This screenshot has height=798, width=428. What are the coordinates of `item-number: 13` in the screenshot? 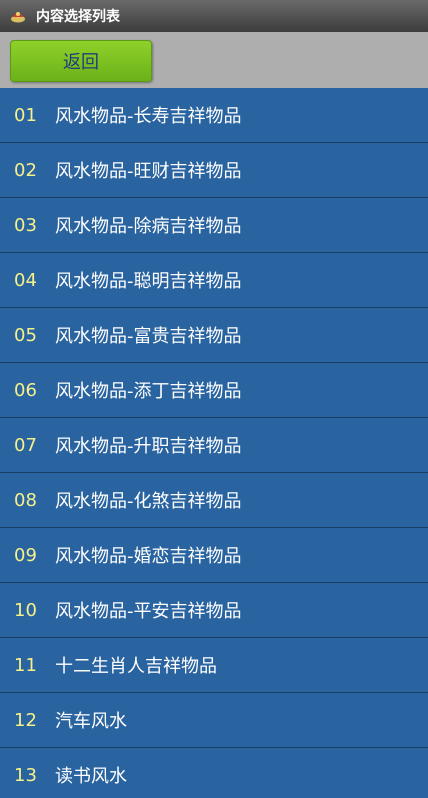 It's located at (25, 775).